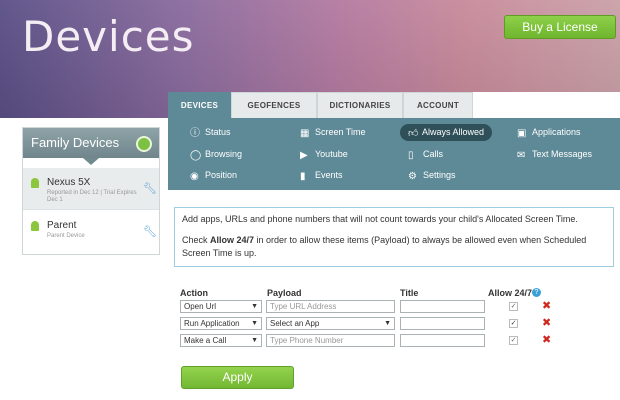 The image size is (620, 400). Describe the element at coordinates (92, 196) in the screenshot. I see `device-subtitle: Reported in Dec 12 | Trial Expires Dec 1` at that location.